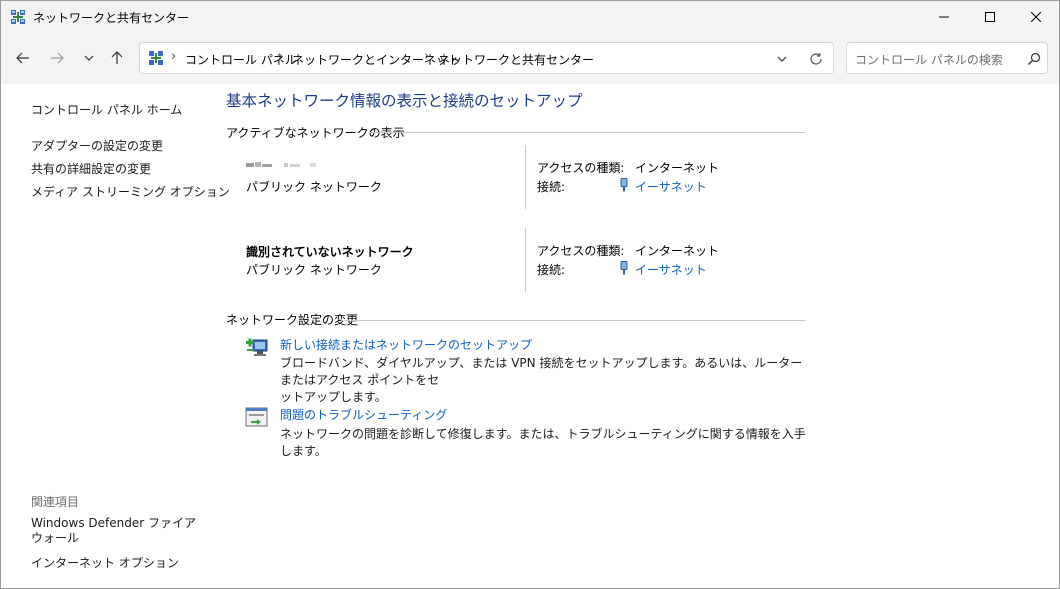  Describe the element at coordinates (55, 502) in the screenshot. I see `related-heading: 関連項目` at that location.